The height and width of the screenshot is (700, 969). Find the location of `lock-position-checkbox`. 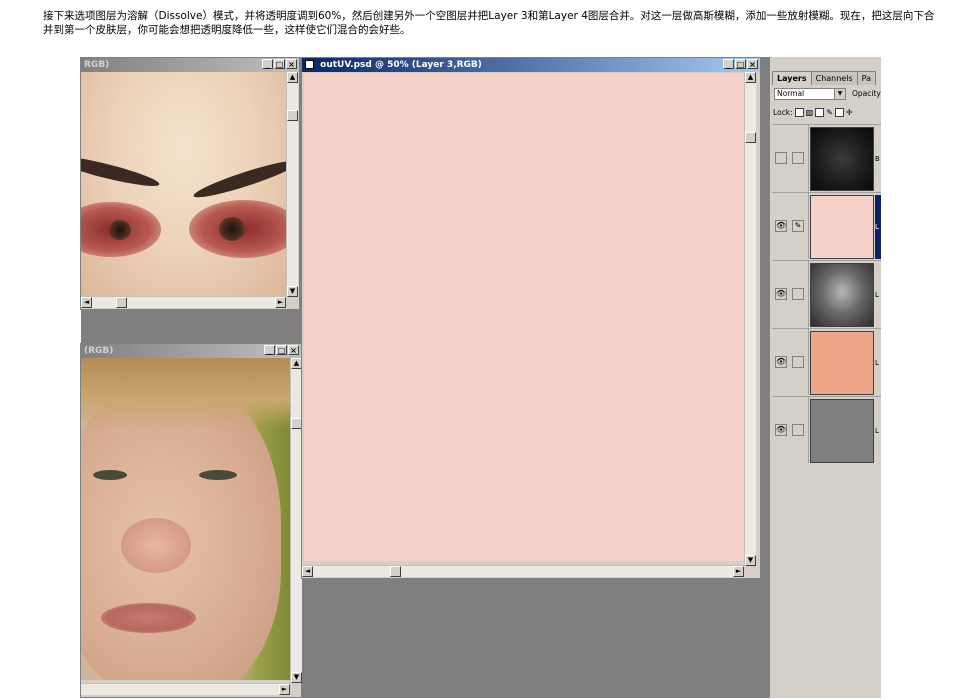

lock-position-checkbox is located at coordinates (839, 112).